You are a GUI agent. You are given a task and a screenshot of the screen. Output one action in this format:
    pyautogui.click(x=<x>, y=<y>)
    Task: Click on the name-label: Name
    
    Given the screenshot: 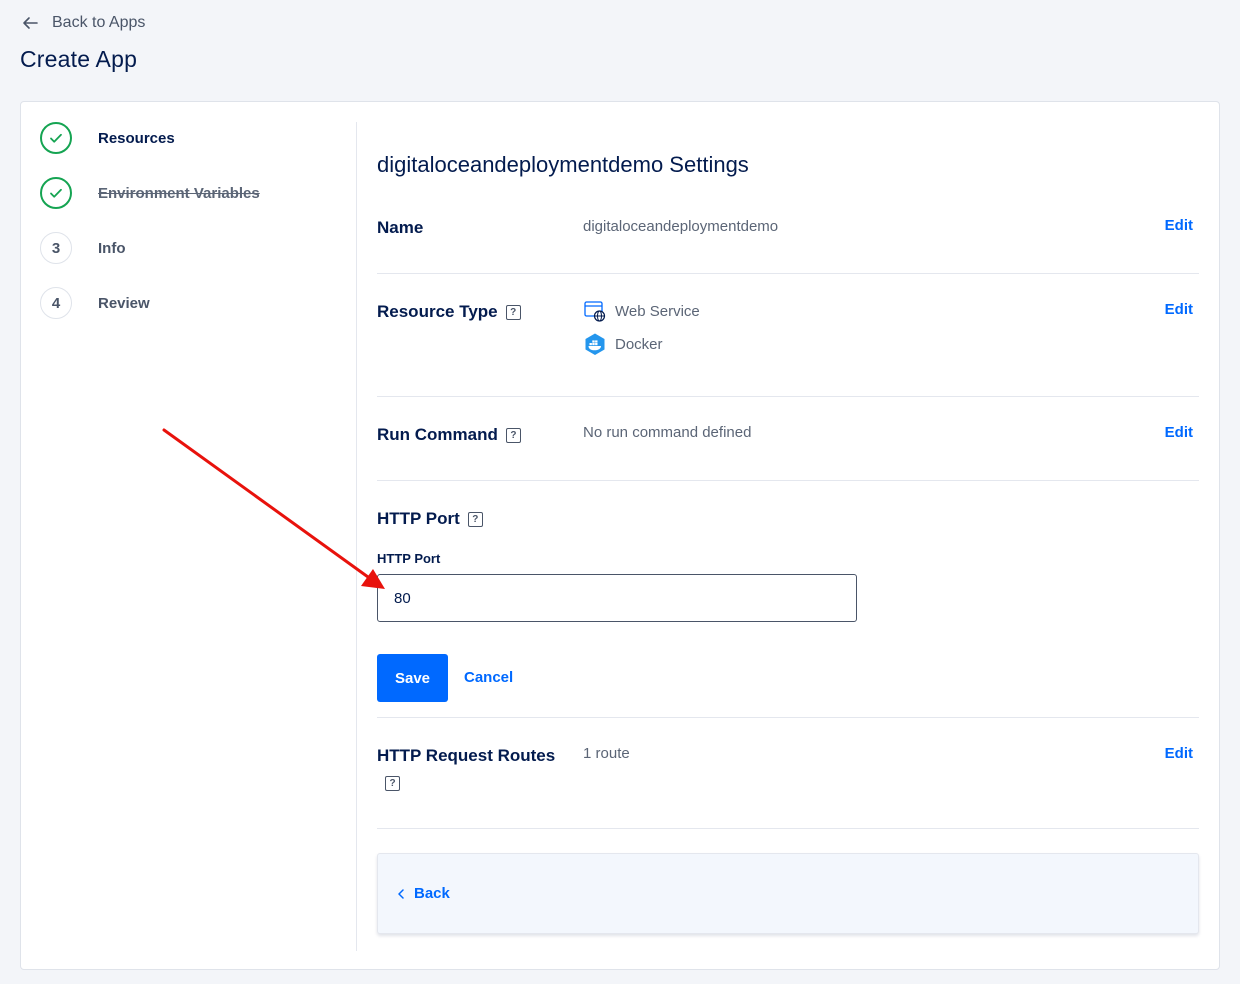 What is the action you would take?
    pyautogui.click(x=400, y=228)
    